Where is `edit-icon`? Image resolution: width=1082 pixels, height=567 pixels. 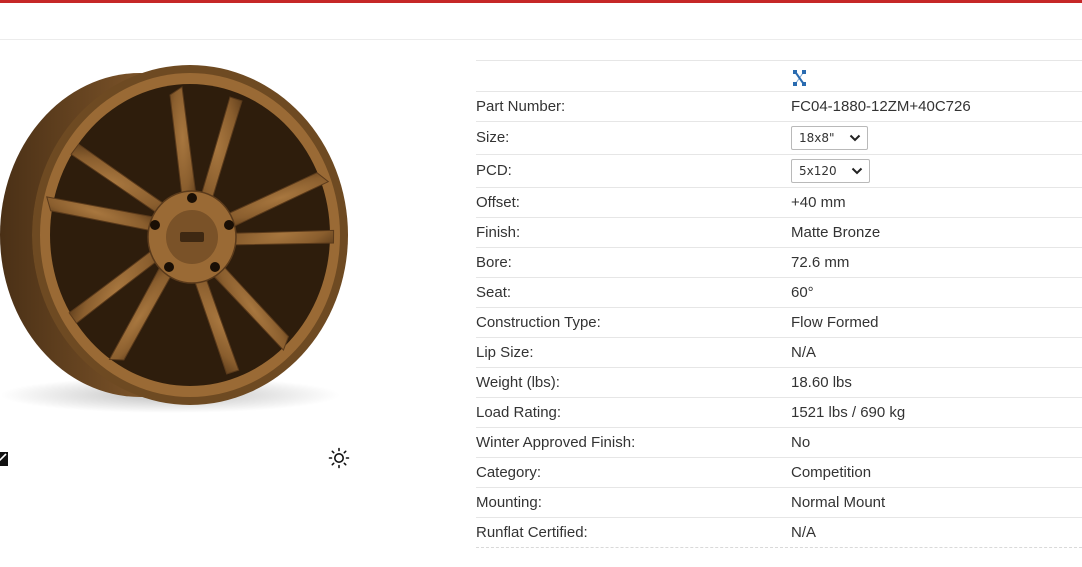 edit-icon is located at coordinates (5, 459).